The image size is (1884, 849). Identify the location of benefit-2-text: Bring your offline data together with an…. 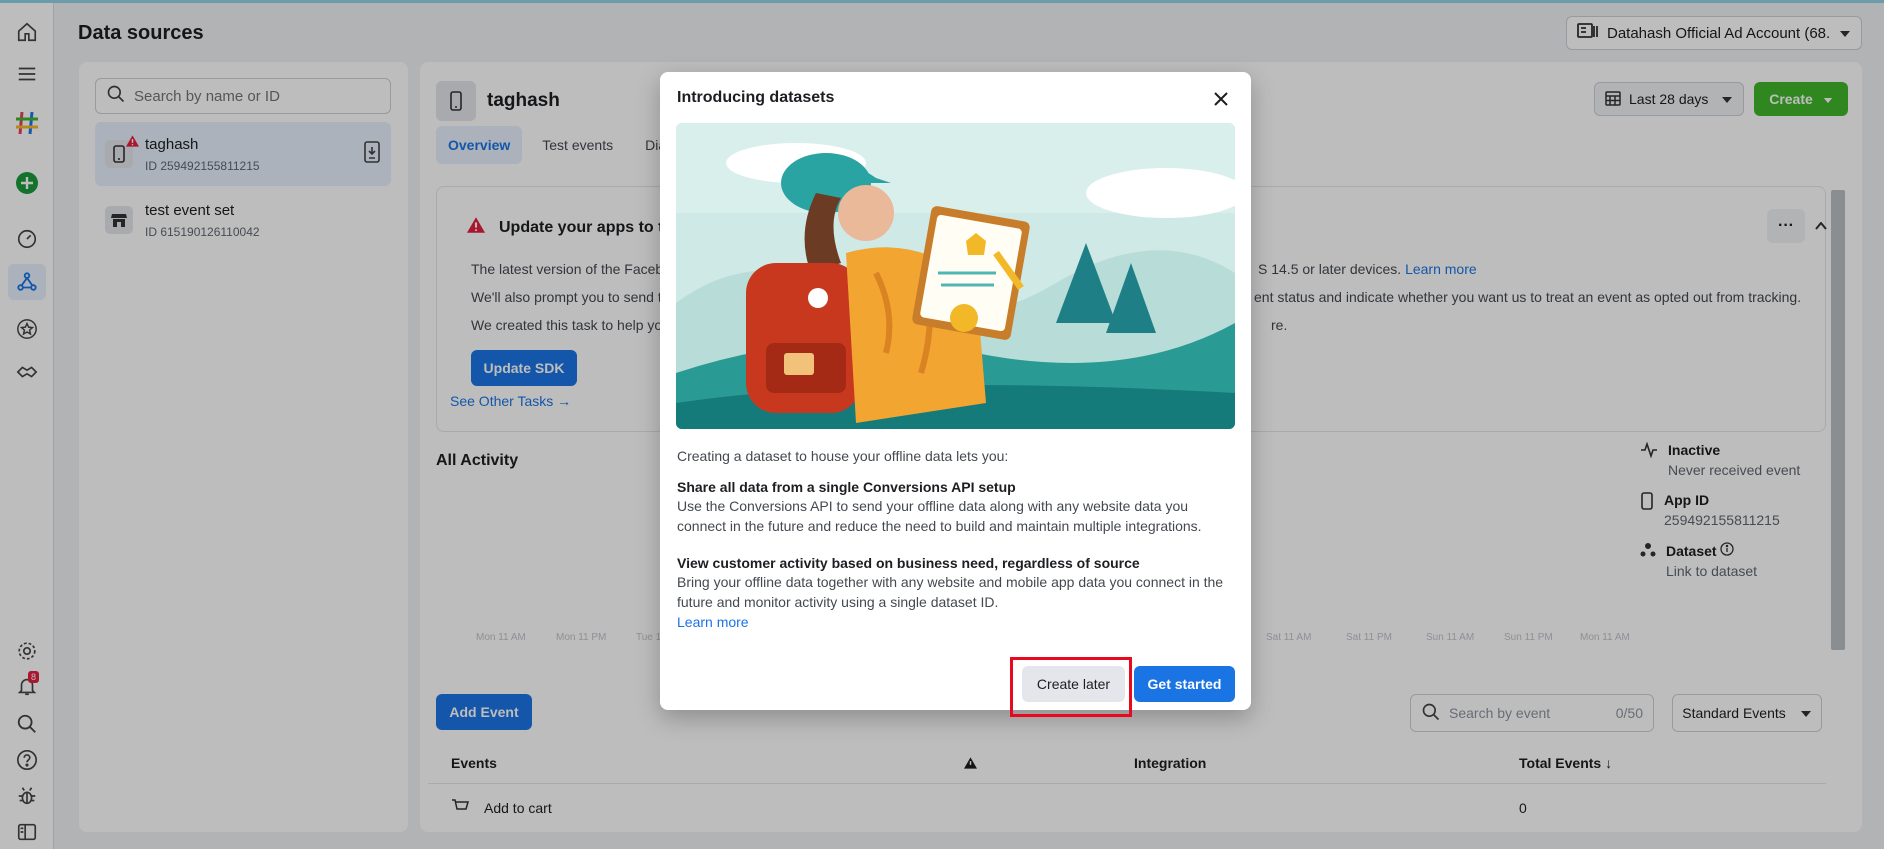
(950, 592).